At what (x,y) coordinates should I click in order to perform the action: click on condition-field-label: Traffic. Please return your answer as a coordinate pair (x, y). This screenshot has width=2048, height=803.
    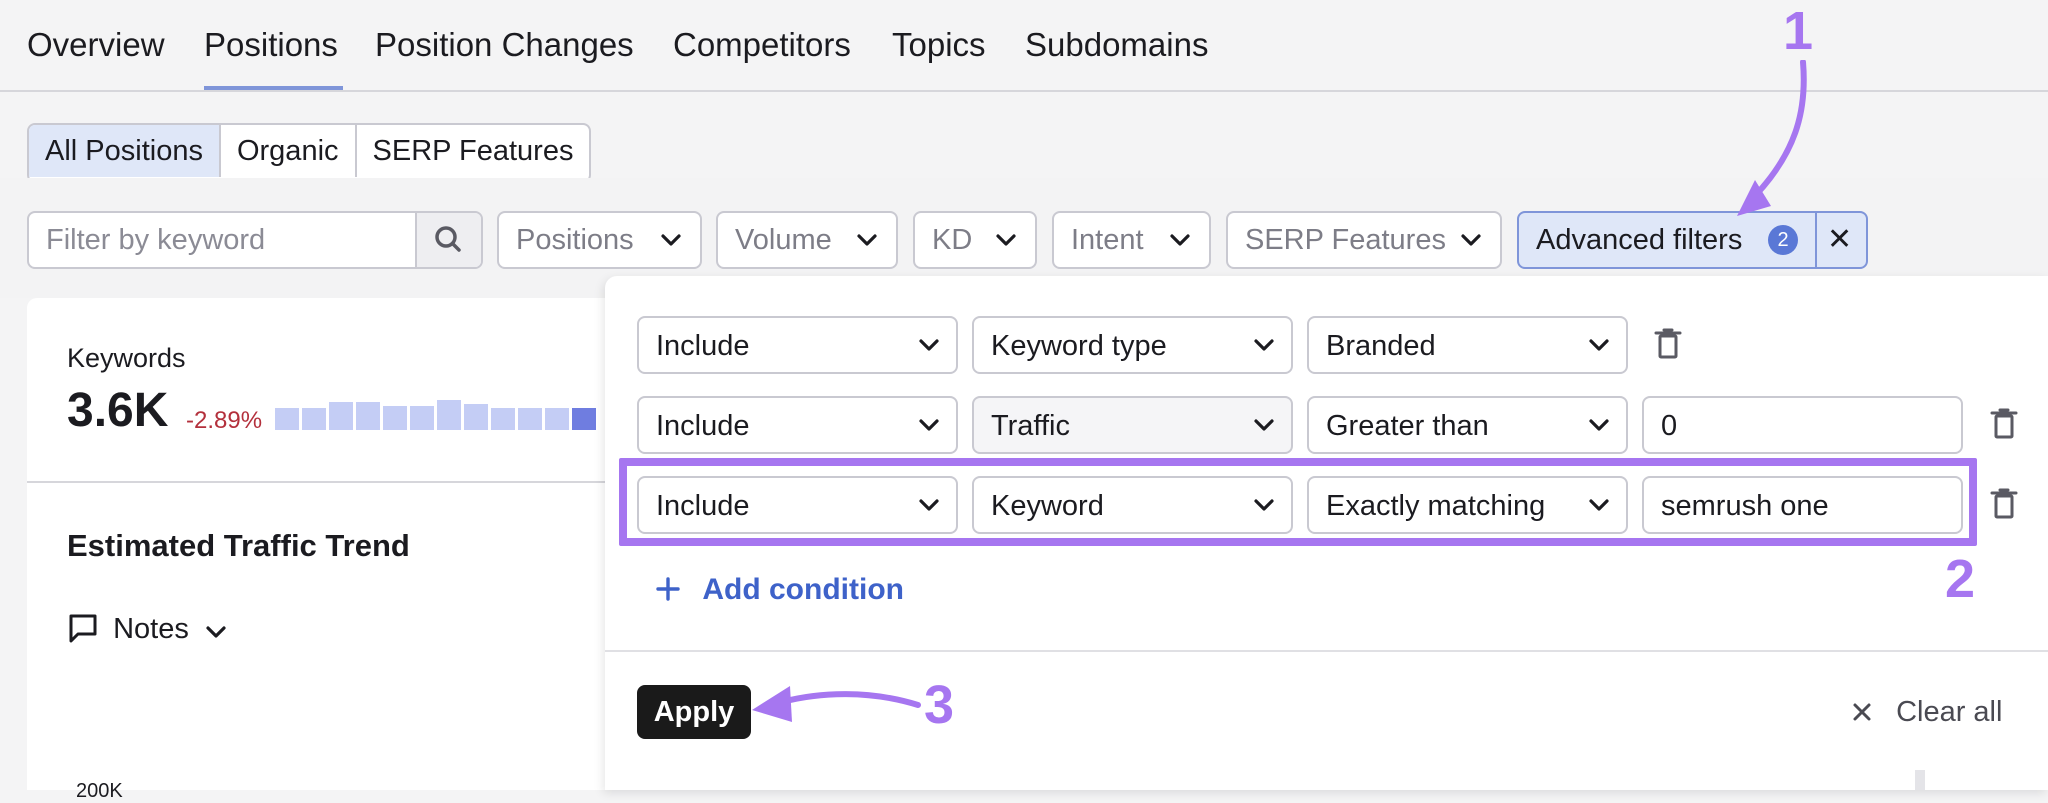
    Looking at the image, I should click on (1030, 426).